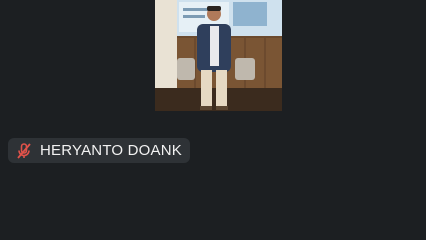  Describe the element at coordinates (24, 151) in the screenshot. I see `mic-muted-icon` at that location.